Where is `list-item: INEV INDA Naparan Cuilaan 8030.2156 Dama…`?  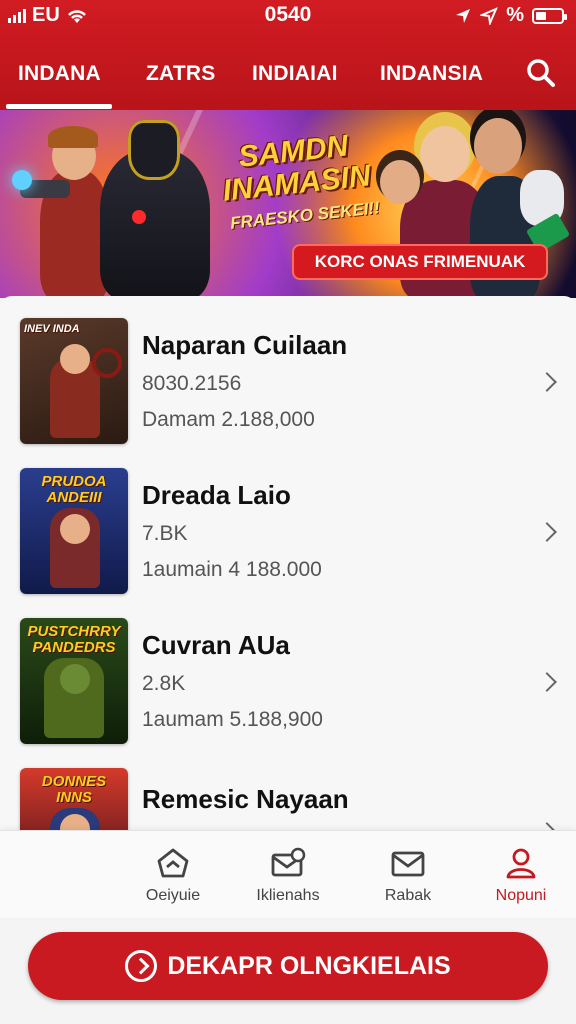
list-item: INEV INDA Naparan Cuilaan 8030.2156 Dama… is located at coordinates (288, 389).